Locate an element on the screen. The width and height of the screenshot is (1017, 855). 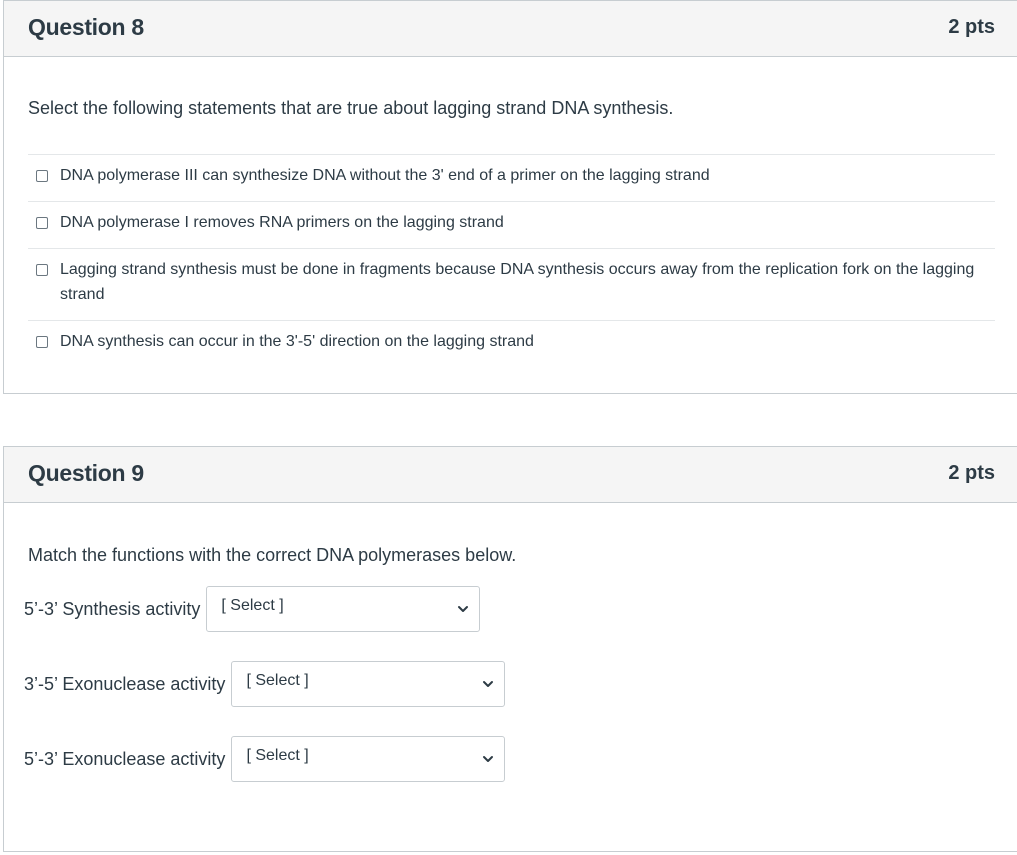
match-row-5-3-exonuclease: 5’-3’ Exonuclease activity [ Select ] is located at coordinates (265, 759).